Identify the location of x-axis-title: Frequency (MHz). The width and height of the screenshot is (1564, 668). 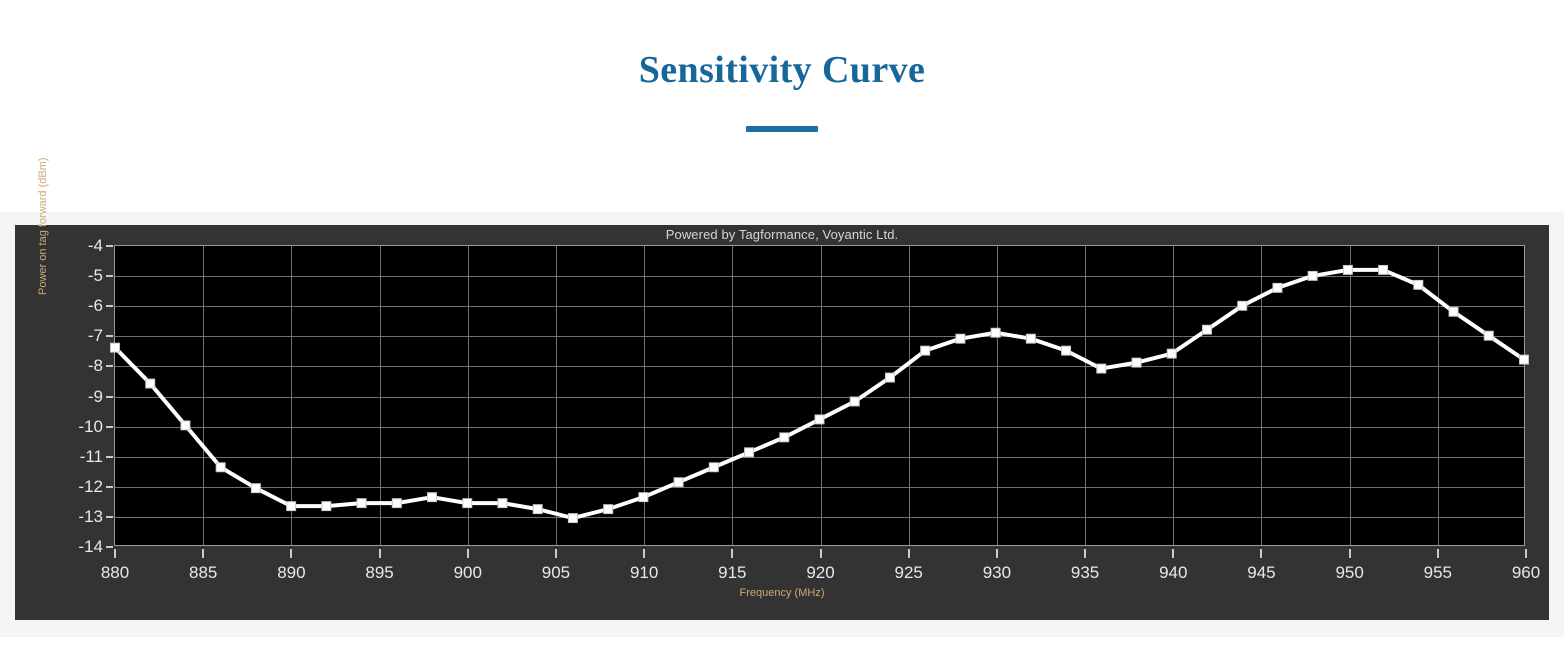
(782, 593).